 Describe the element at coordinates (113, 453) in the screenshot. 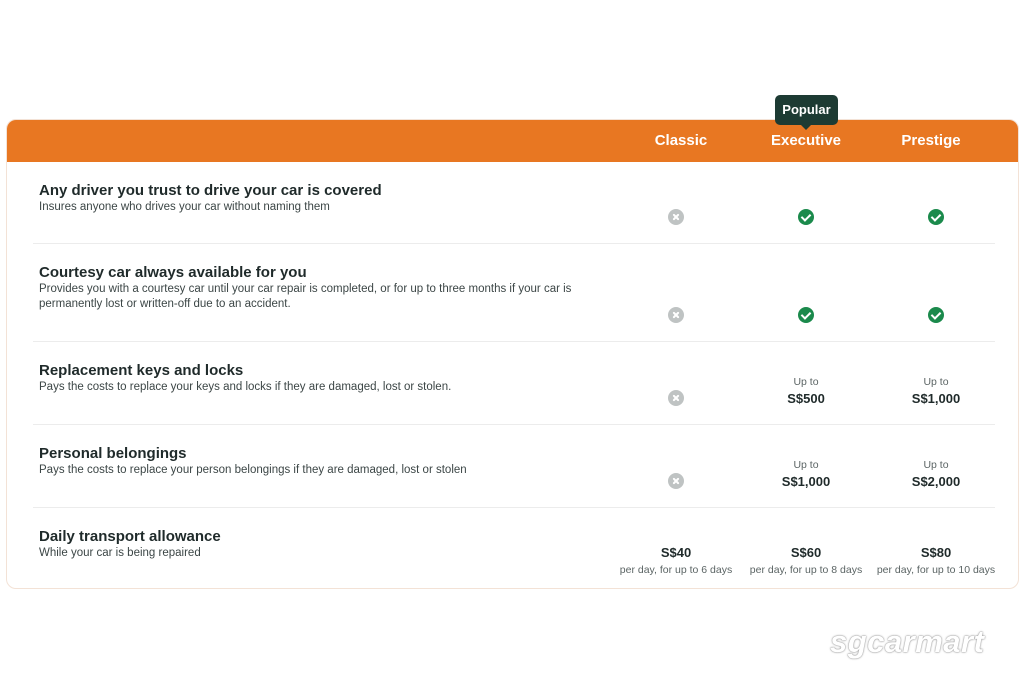

I see `feature-title: Personal belongings` at that location.